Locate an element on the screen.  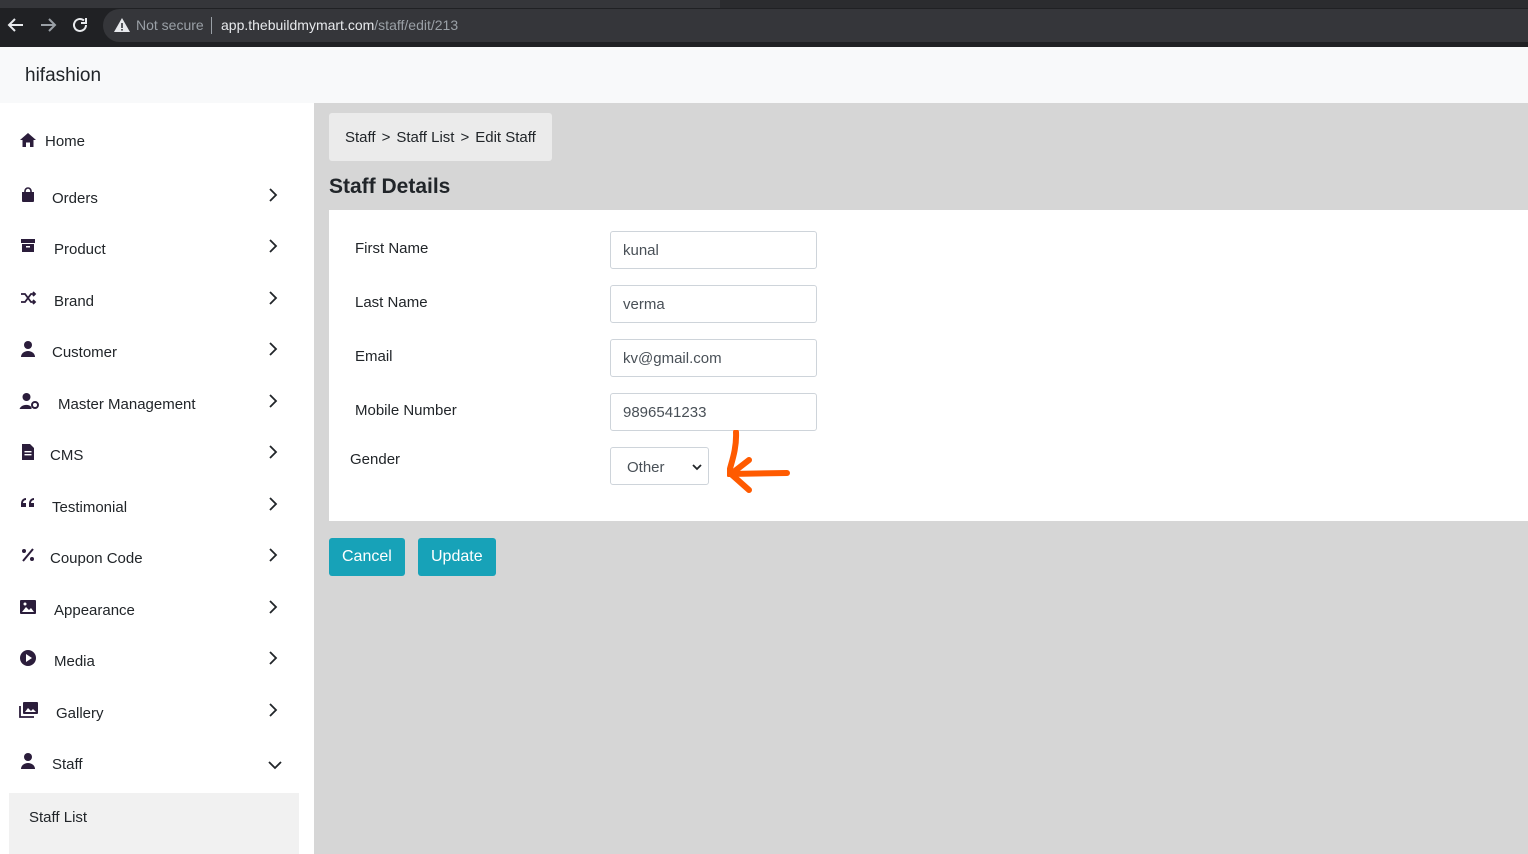
update-button: Update is located at coordinates (457, 557).